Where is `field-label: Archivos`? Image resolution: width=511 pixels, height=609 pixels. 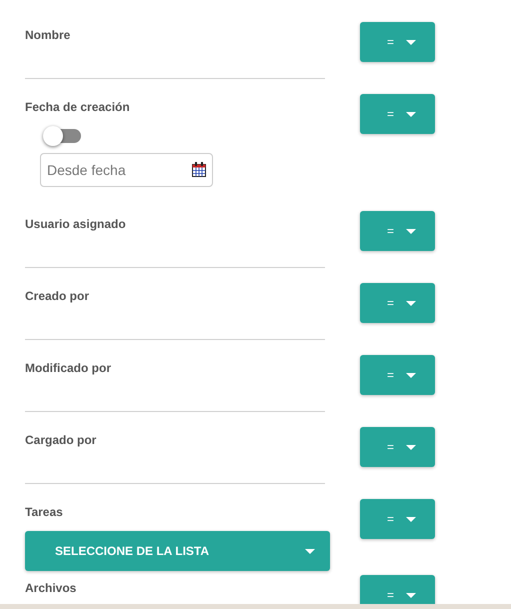
field-label: Archivos is located at coordinates (51, 588).